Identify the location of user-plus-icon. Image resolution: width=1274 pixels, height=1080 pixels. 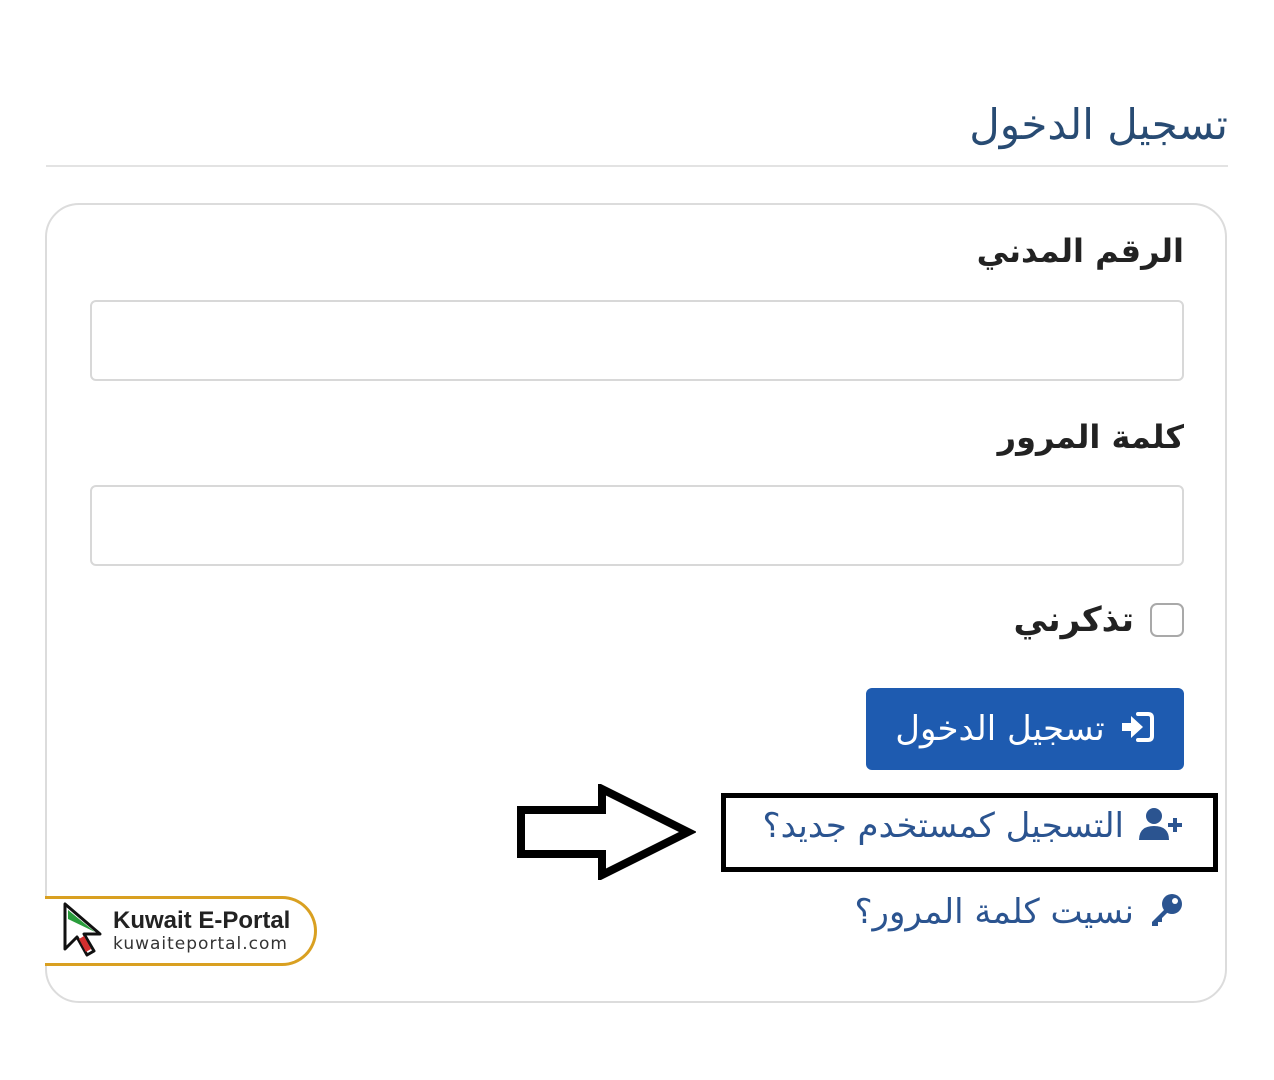
(1161, 826).